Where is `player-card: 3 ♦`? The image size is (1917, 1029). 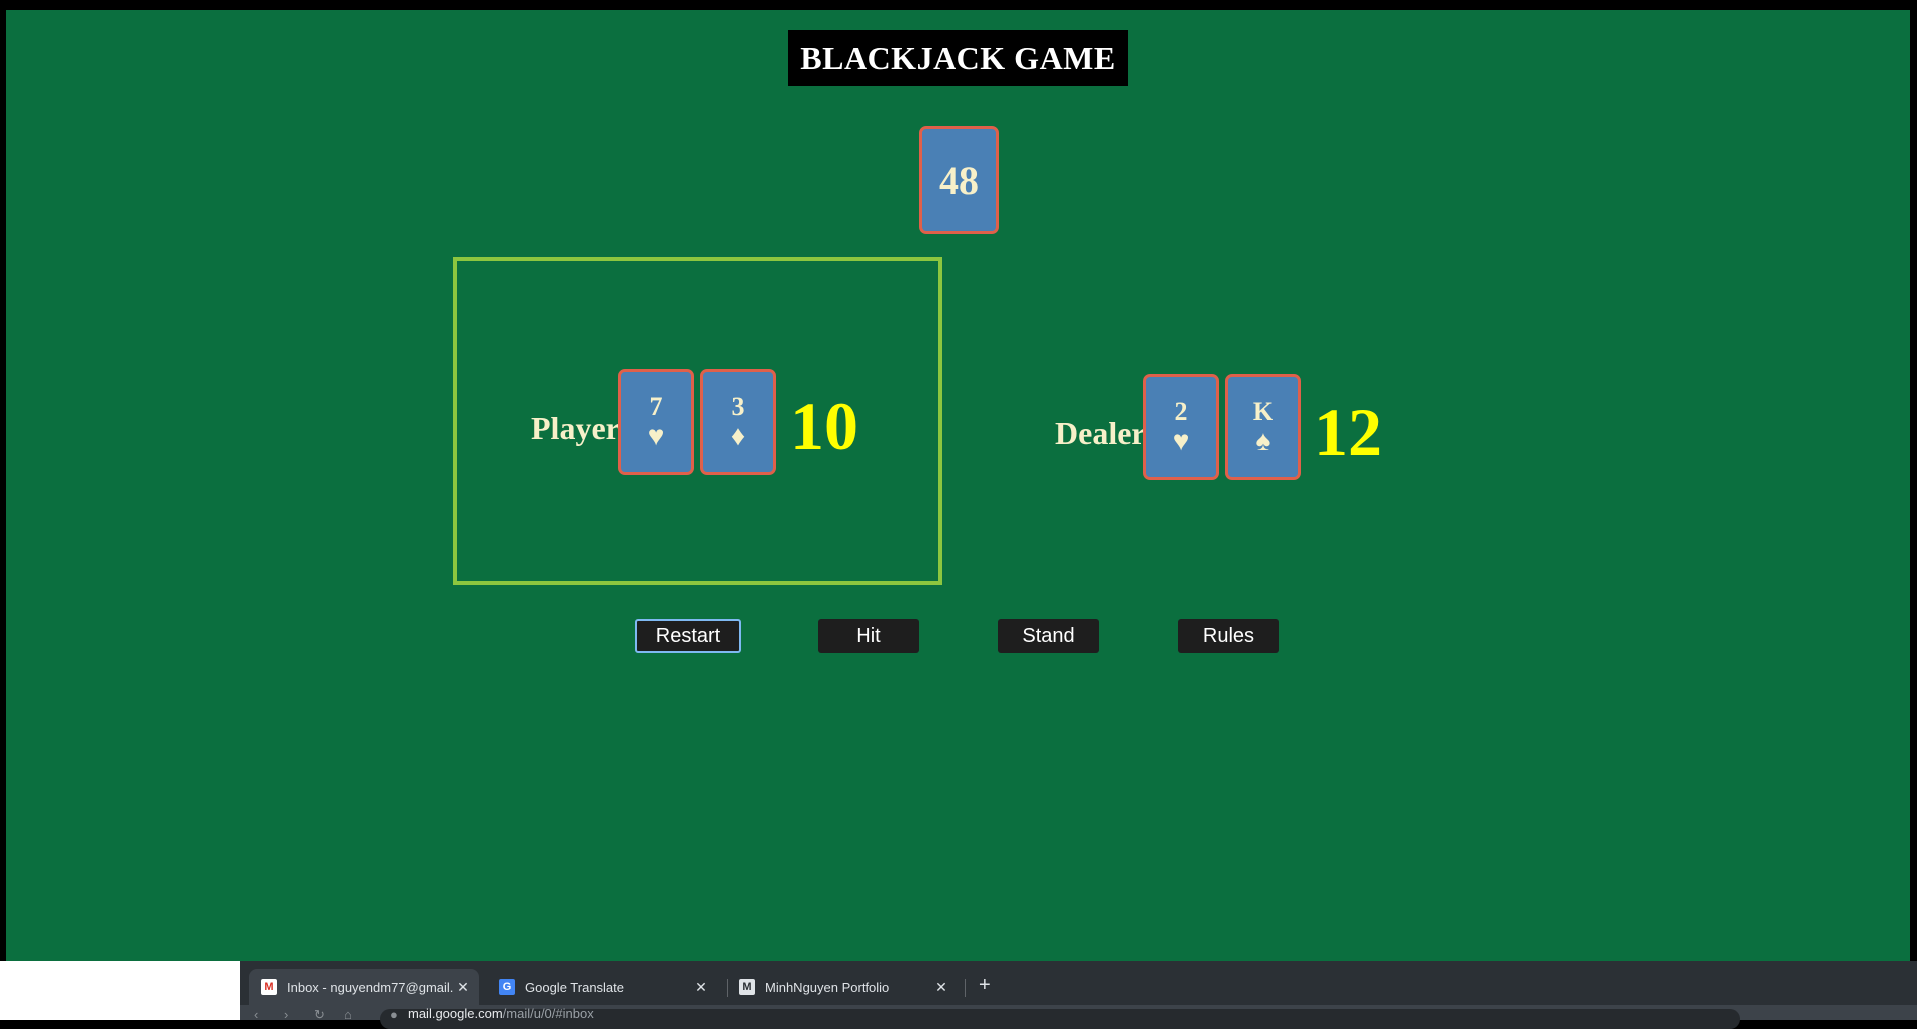
player-card: 3 ♦ is located at coordinates (738, 422).